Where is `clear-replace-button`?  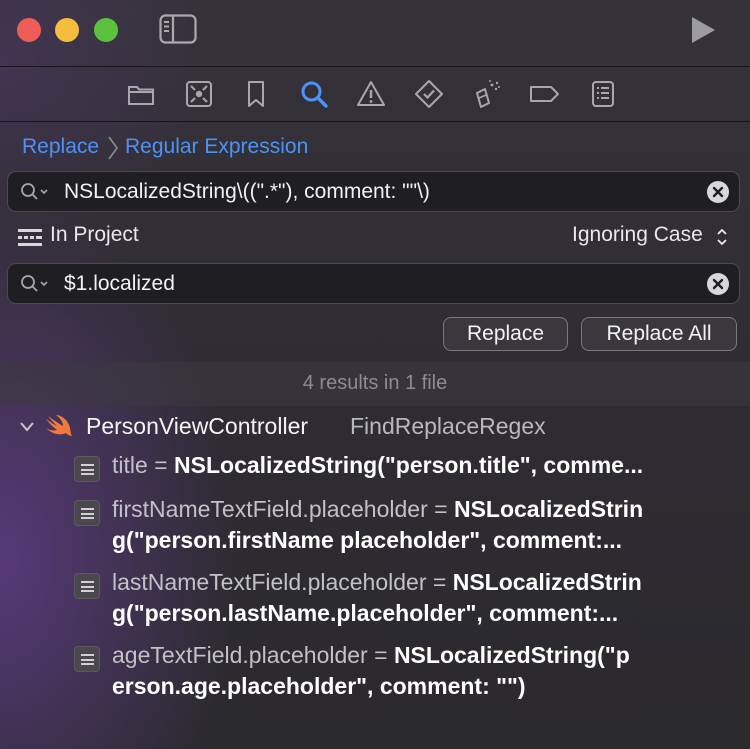
clear-replace-button is located at coordinates (718, 284).